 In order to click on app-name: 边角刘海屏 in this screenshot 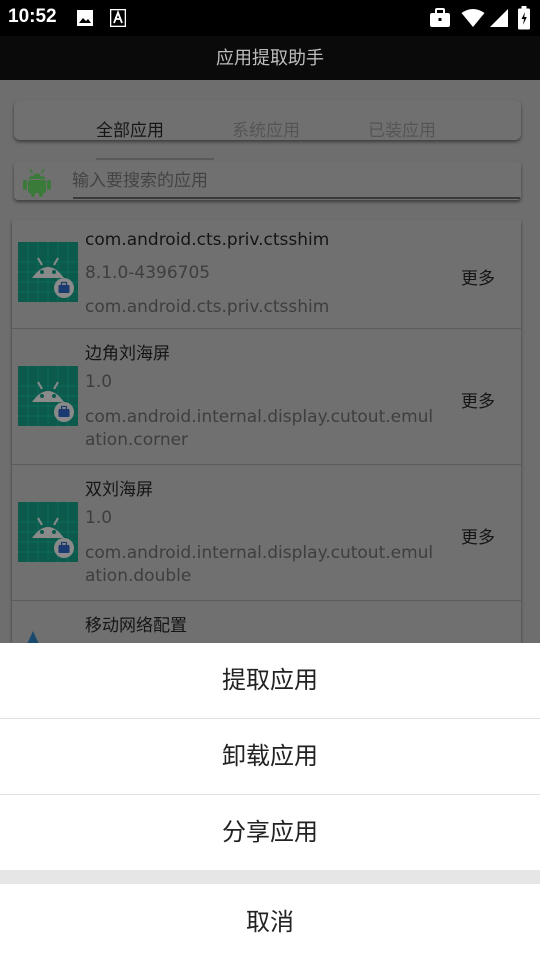, I will do `click(127, 354)`.